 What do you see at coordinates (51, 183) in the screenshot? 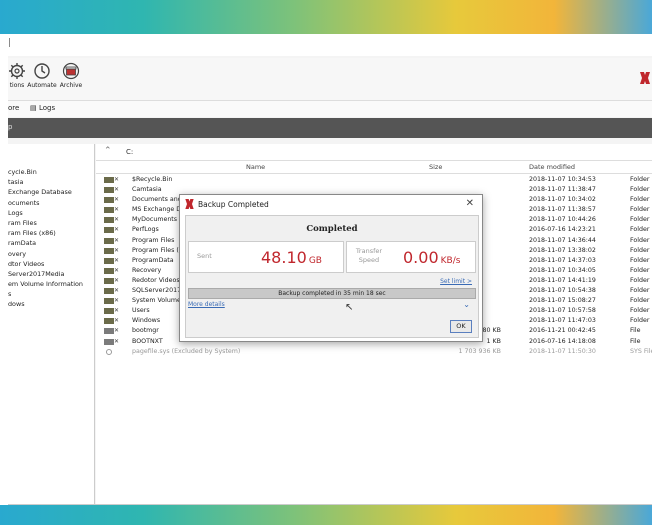
I see `tree-item: tasia` at bounding box center [51, 183].